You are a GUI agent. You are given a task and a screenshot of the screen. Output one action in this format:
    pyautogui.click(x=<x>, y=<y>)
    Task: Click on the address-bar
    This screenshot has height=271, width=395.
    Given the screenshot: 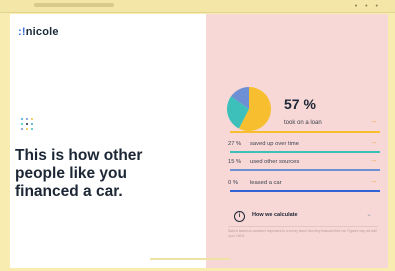 What is the action you would take?
    pyautogui.click(x=74, y=5)
    